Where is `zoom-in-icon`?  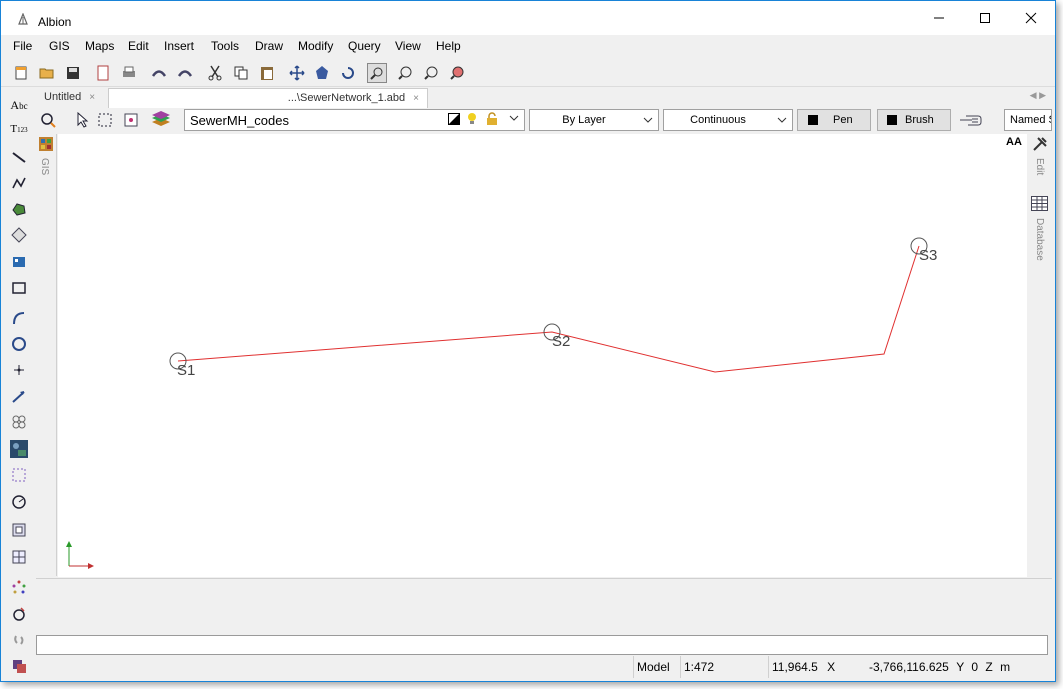
zoom-in-icon is located at coordinates (405, 73).